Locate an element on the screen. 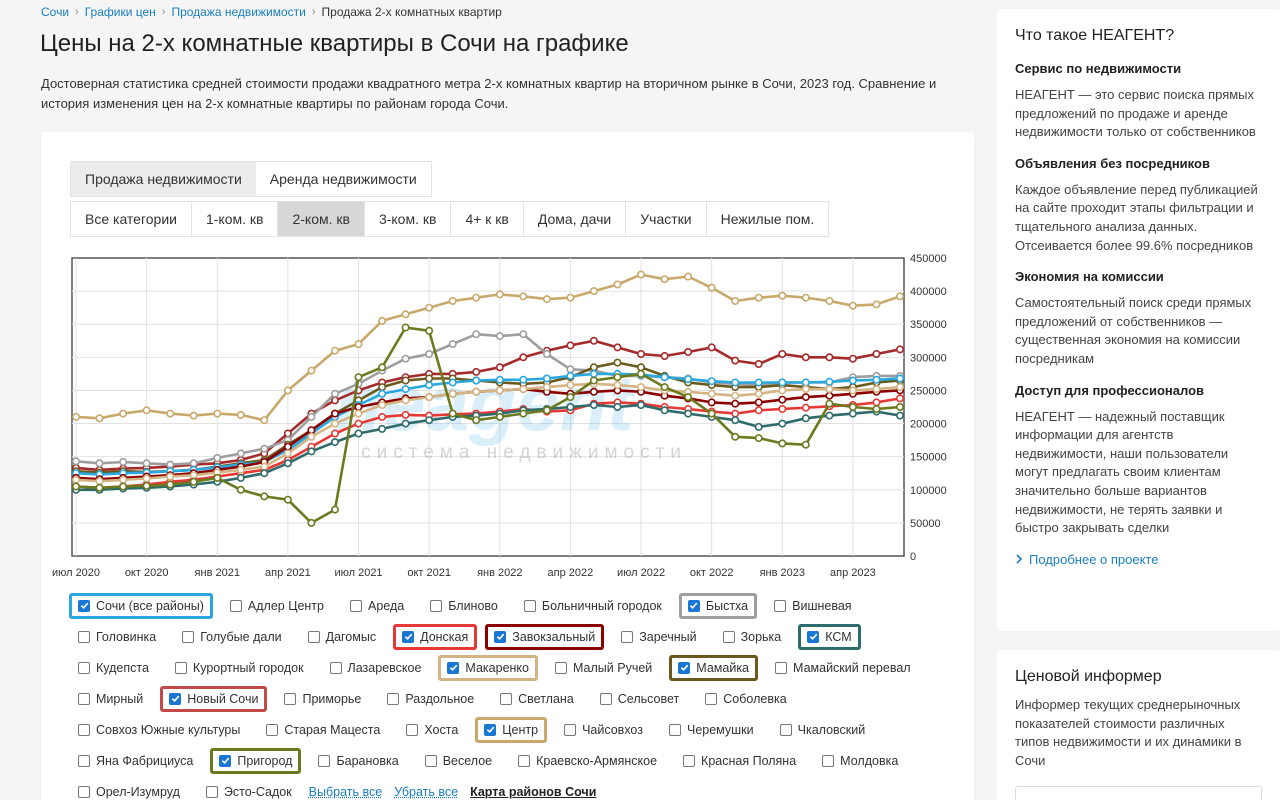  tab-rent: Аренда недвижимости is located at coordinates (343, 179).